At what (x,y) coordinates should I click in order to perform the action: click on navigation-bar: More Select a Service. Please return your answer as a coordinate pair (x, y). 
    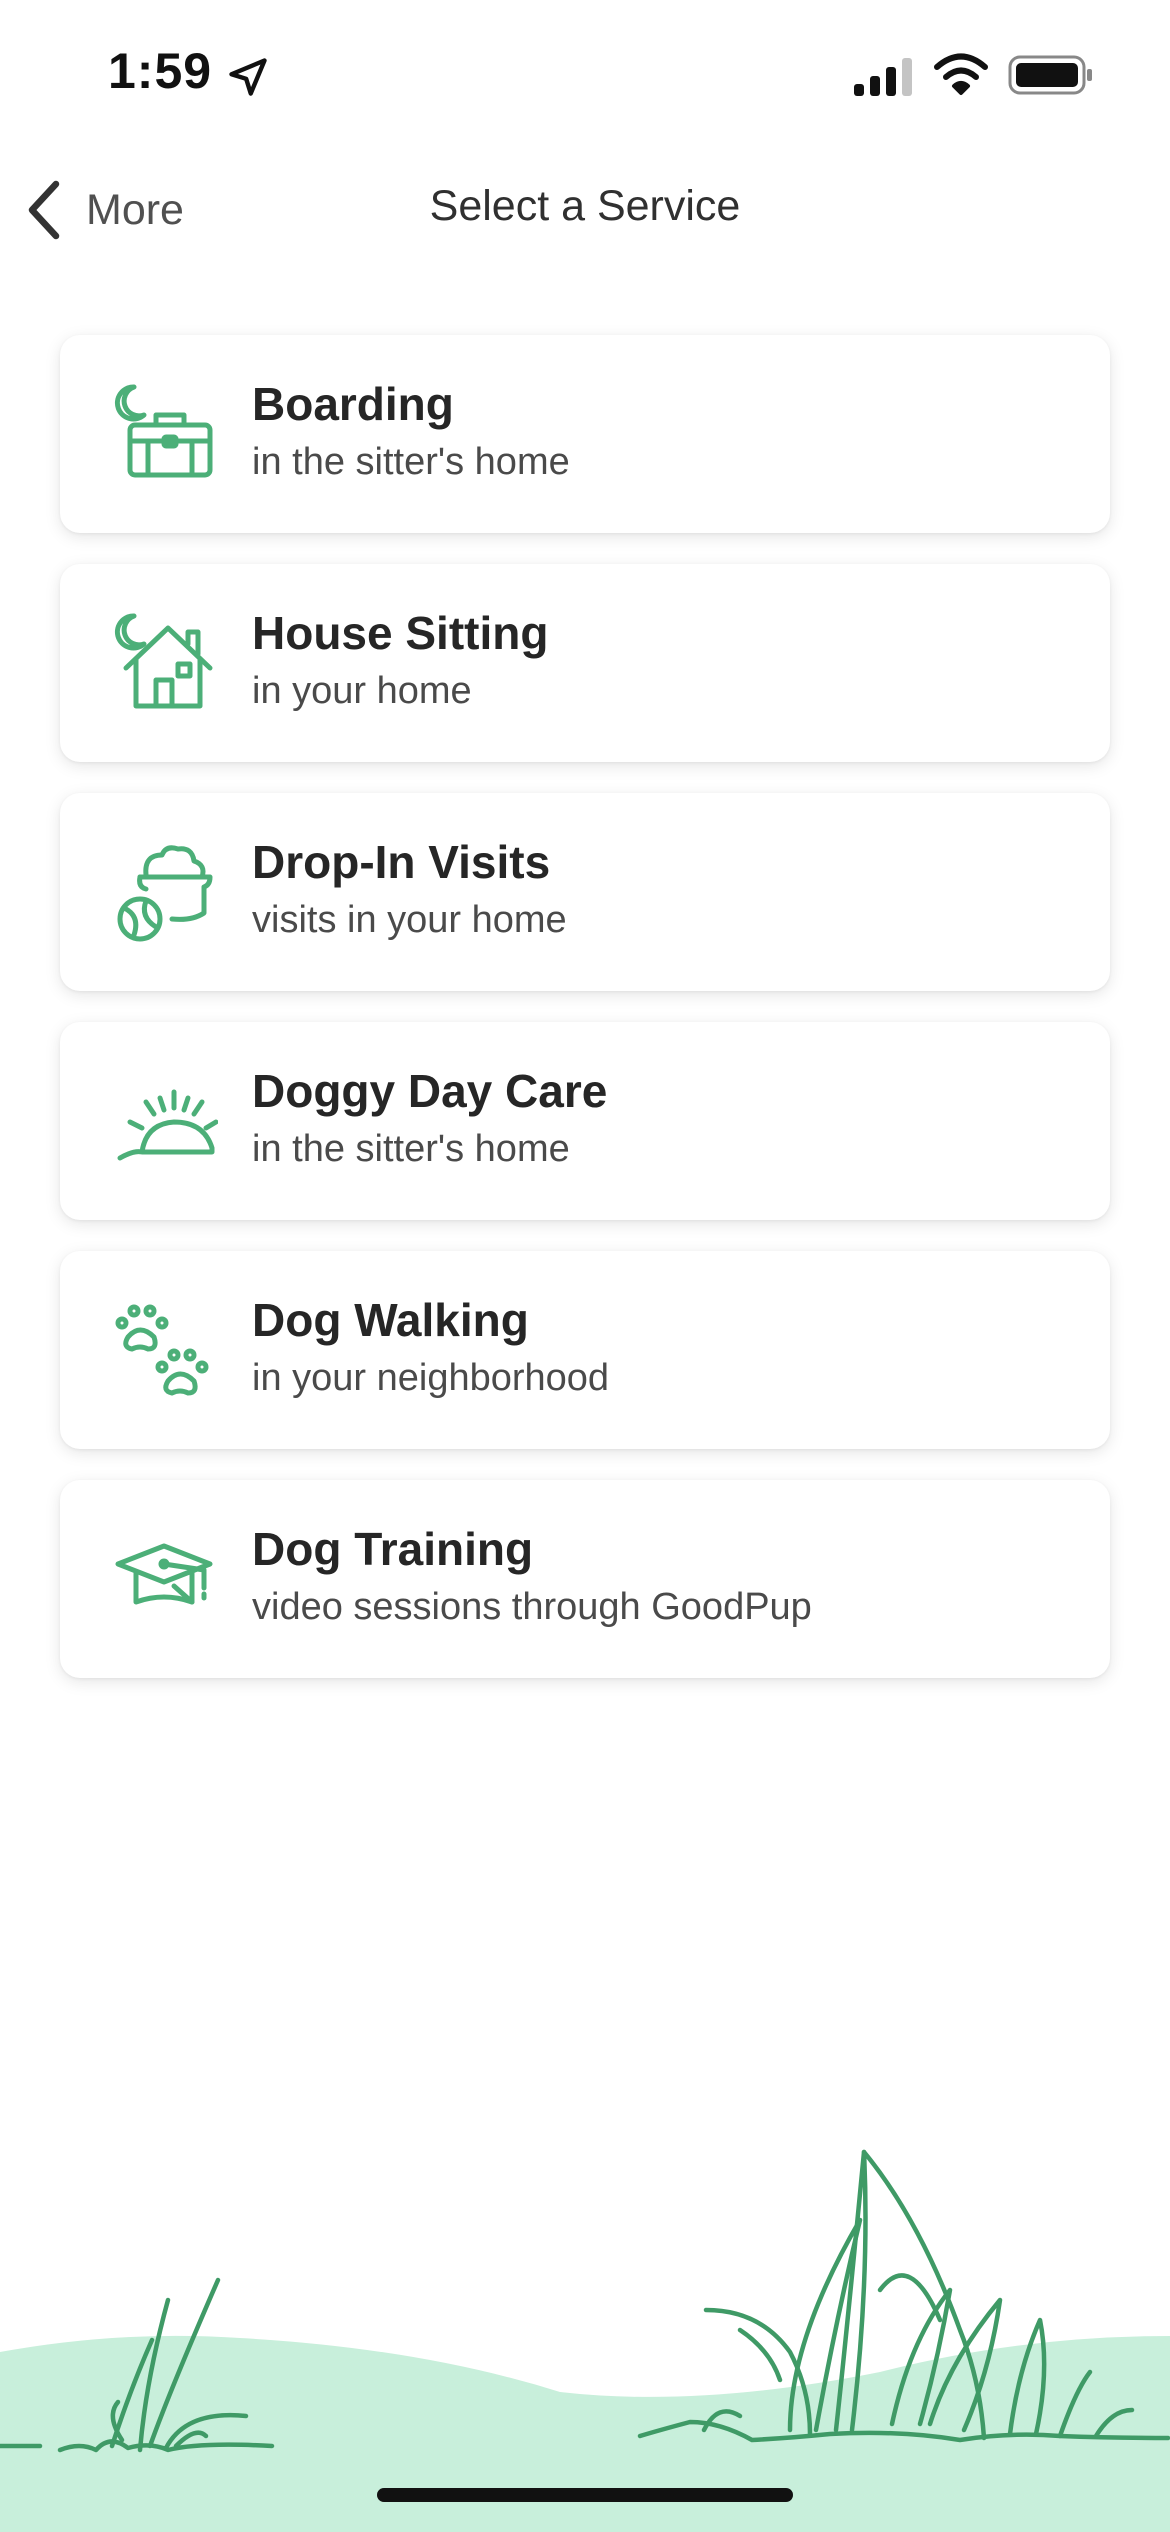
    Looking at the image, I should click on (585, 210).